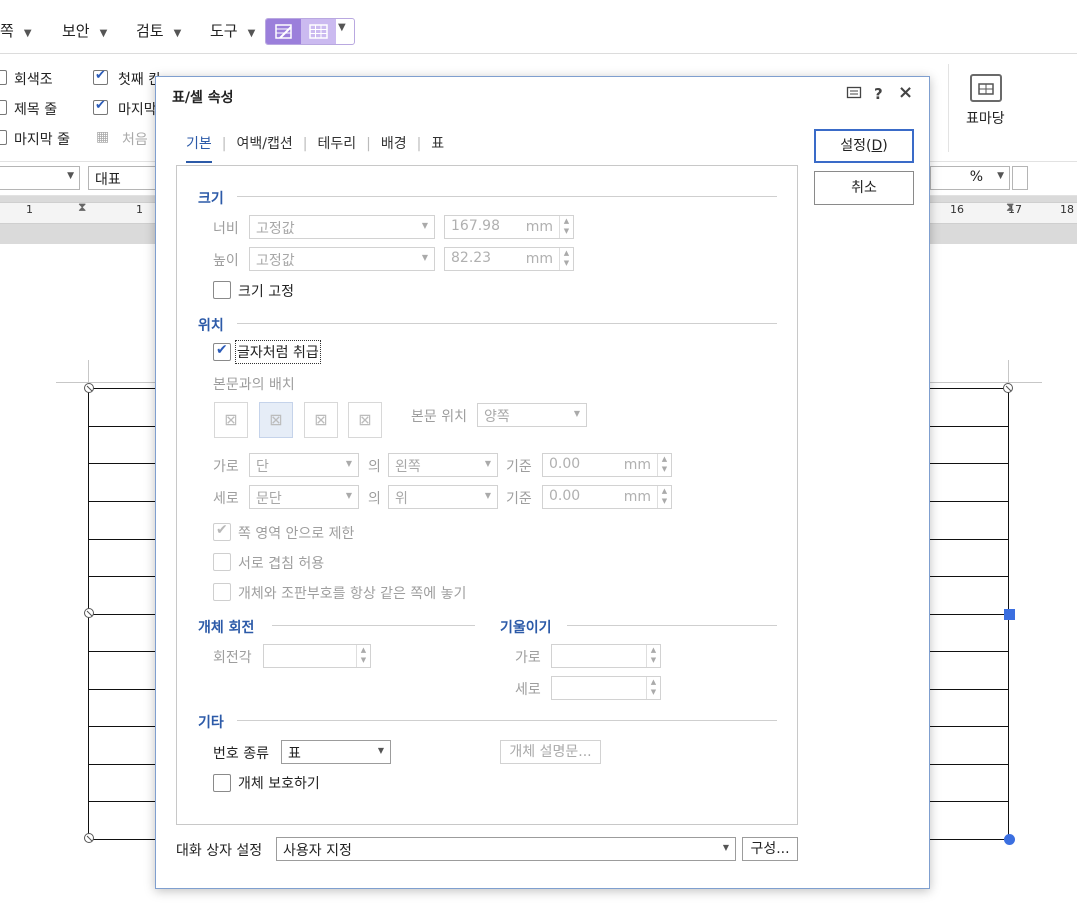 Image resolution: width=1077 pixels, height=916 pixels. I want to click on guide-line, so click(106, 382).